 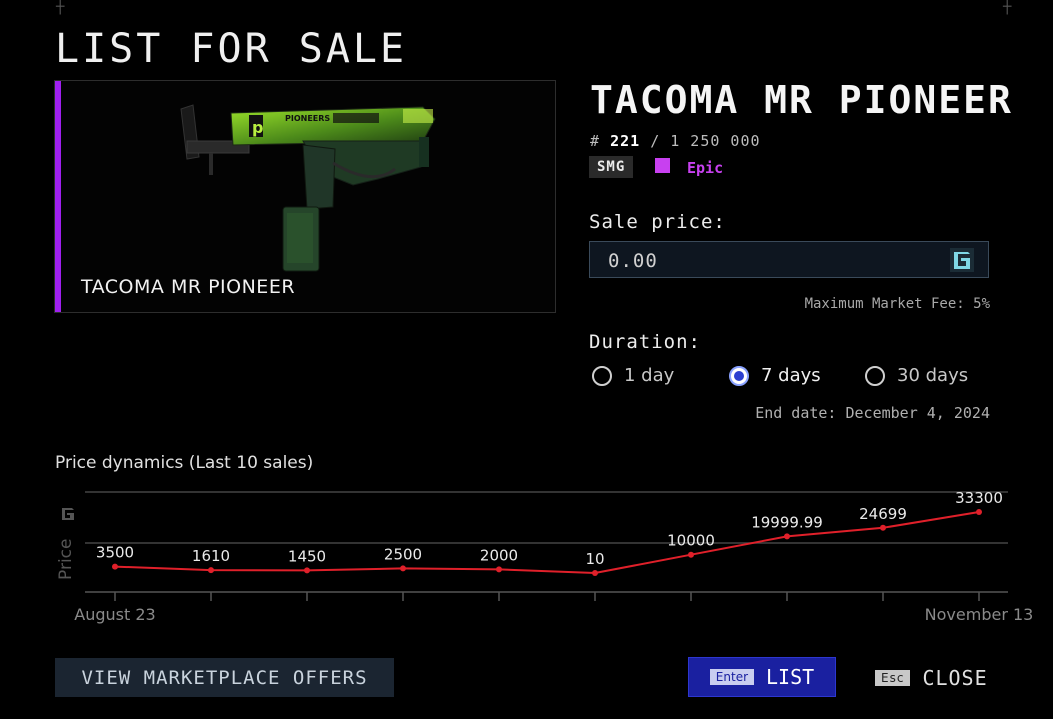 What do you see at coordinates (257, 127) in the screenshot?
I see `svg-text: p` at bounding box center [257, 127].